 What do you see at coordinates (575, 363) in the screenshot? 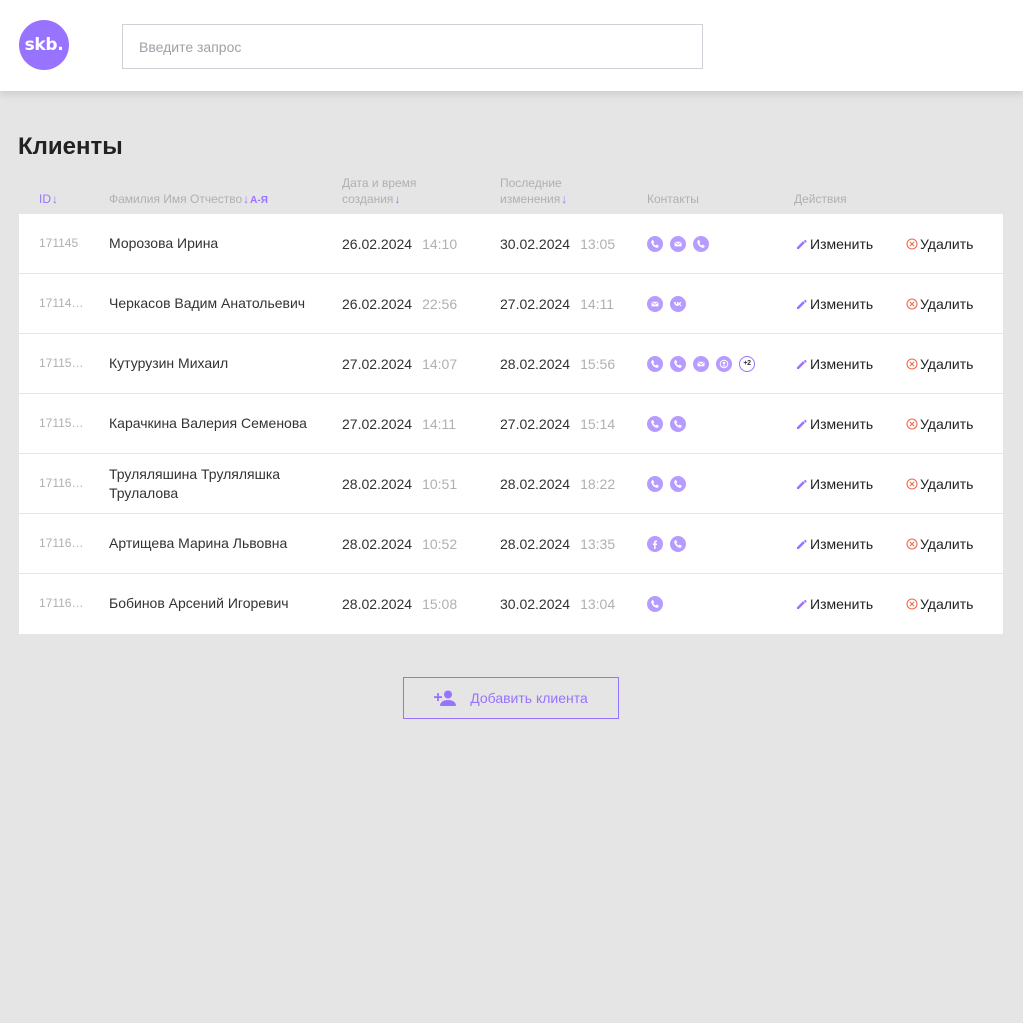
I see `modified-datetime: 28.02.2024 15:56` at bounding box center [575, 363].